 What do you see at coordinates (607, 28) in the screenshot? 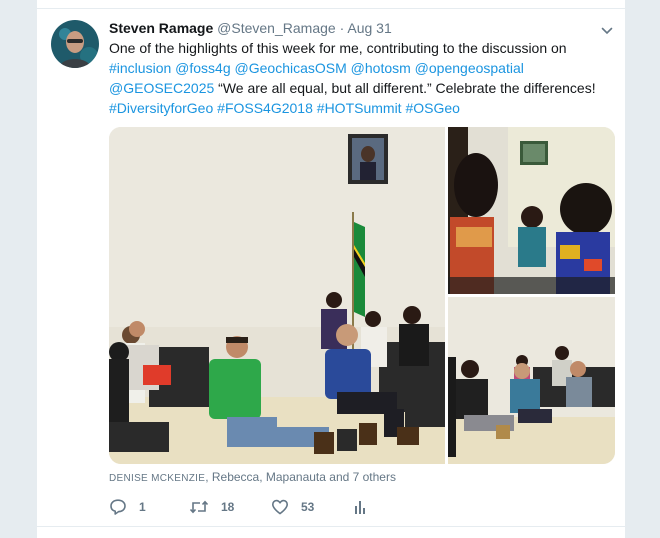
I see `chevron-down-icon` at bounding box center [607, 28].